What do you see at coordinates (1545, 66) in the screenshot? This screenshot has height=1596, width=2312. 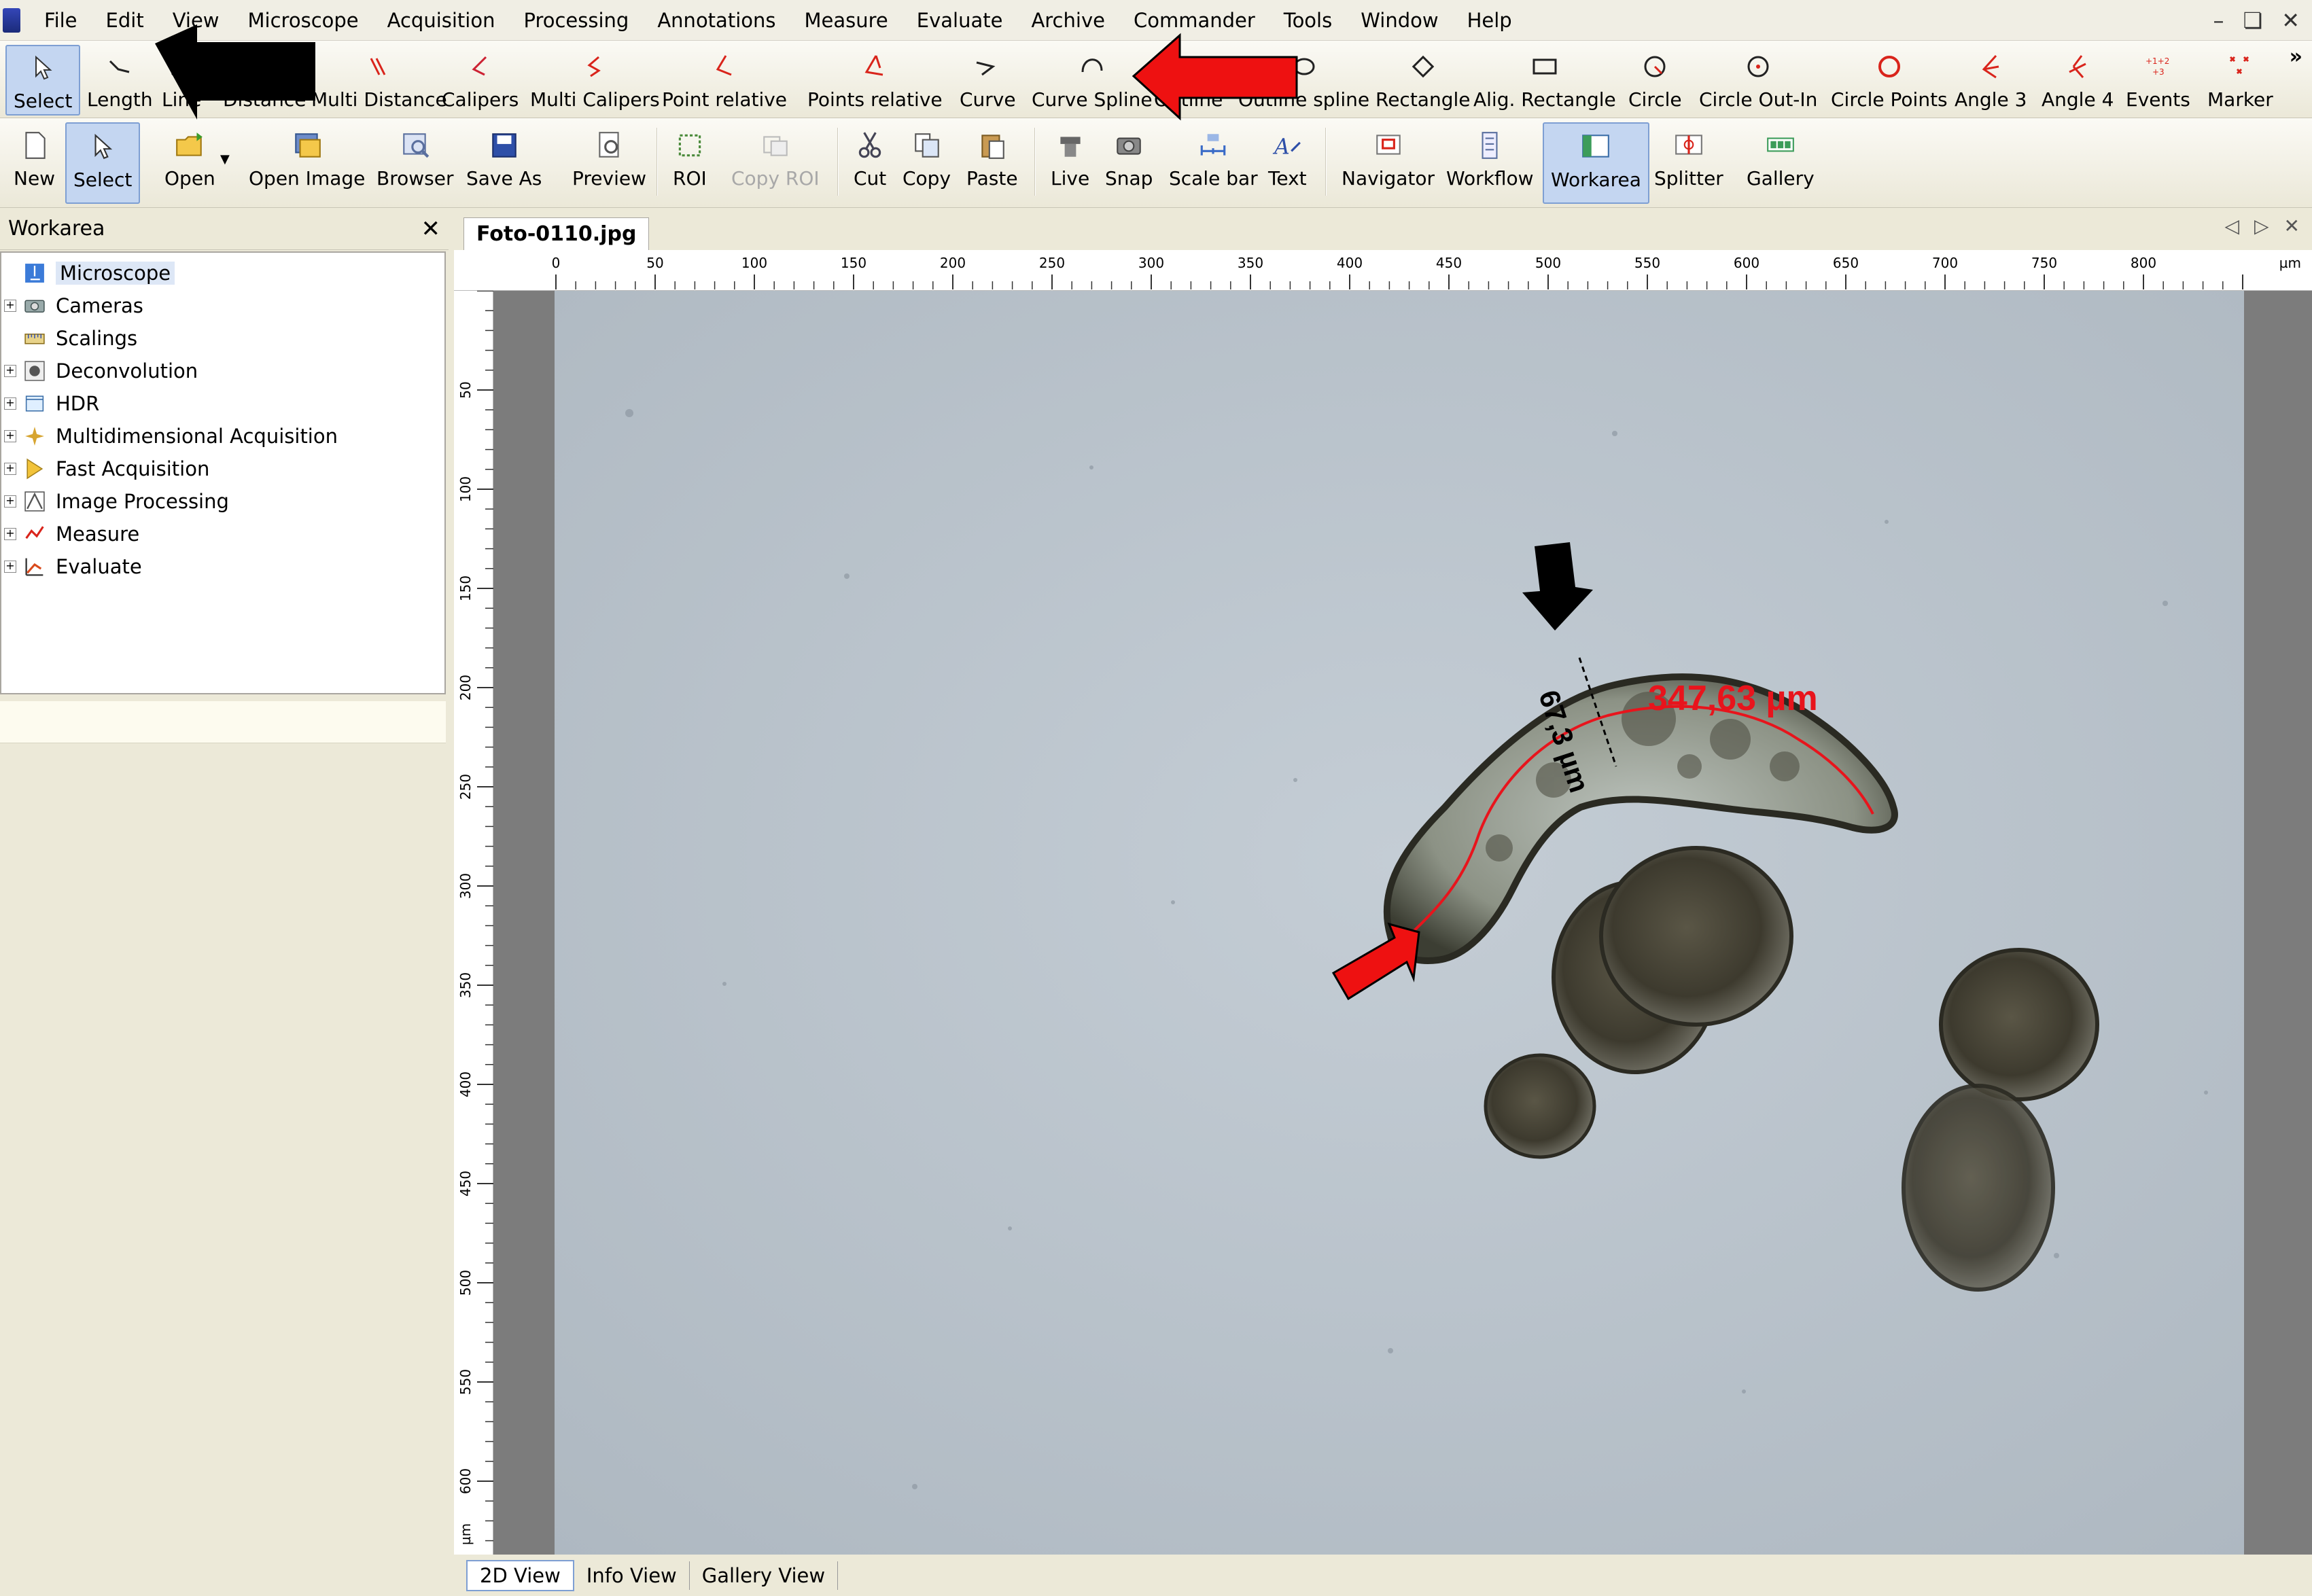 I see `aligned-rectangle-icon` at bounding box center [1545, 66].